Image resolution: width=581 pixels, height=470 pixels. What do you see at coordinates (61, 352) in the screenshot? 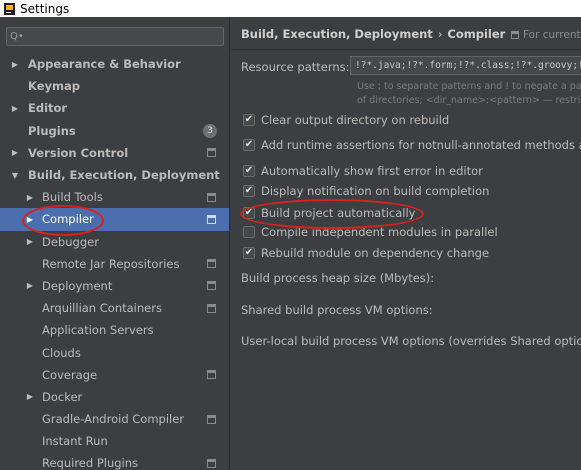
I see `tree-item-label: Clouds` at bounding box center [61, 352].